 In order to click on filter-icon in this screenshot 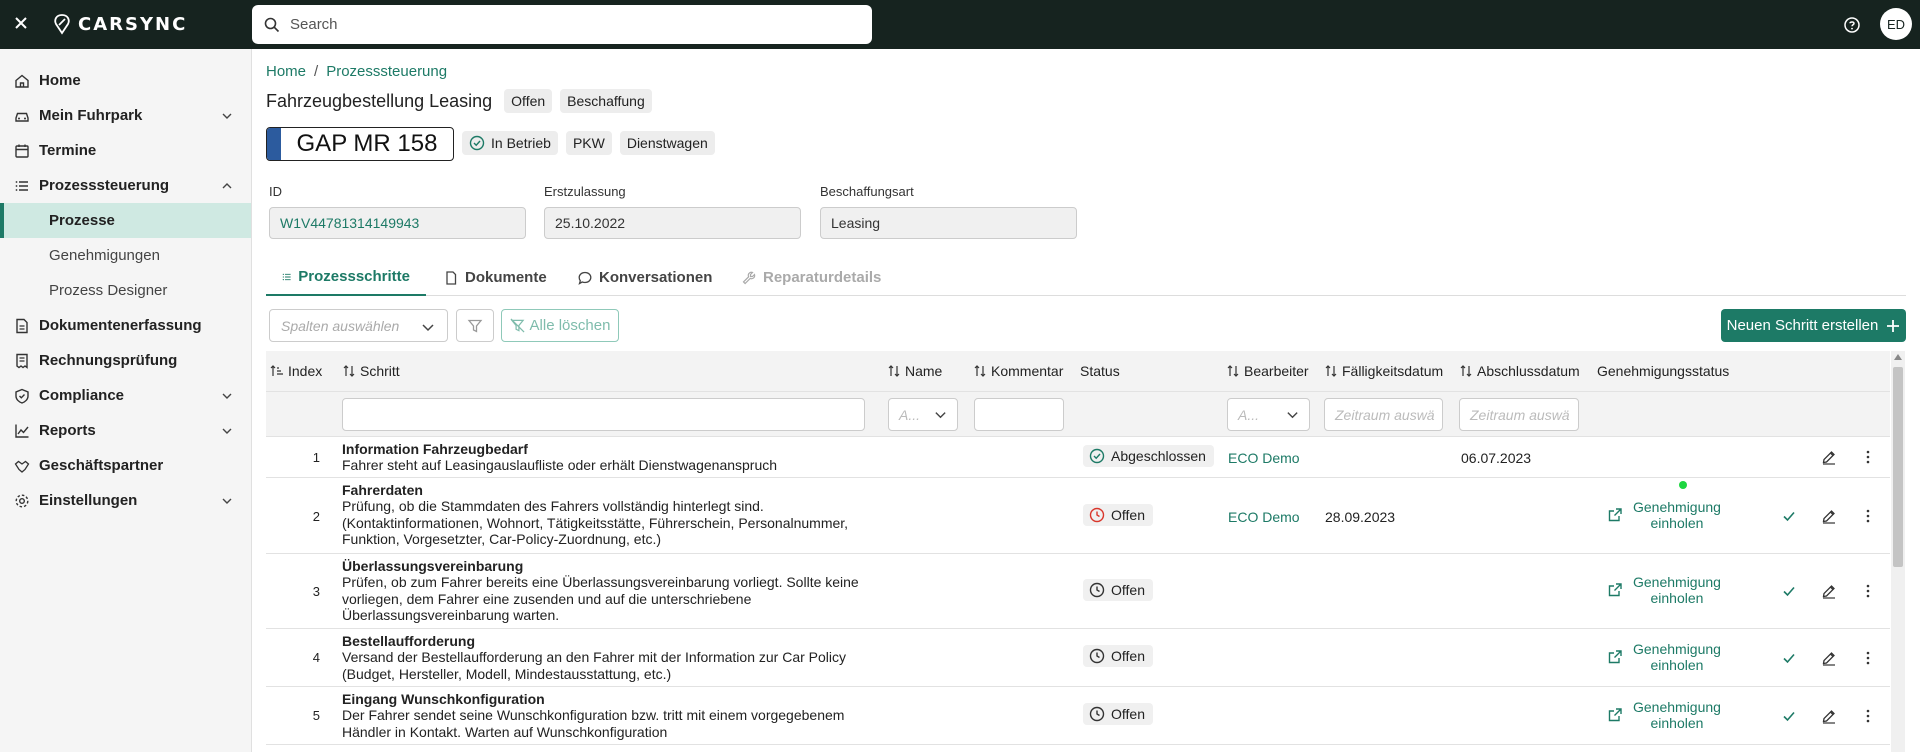, I will do `click(475, 326)`.